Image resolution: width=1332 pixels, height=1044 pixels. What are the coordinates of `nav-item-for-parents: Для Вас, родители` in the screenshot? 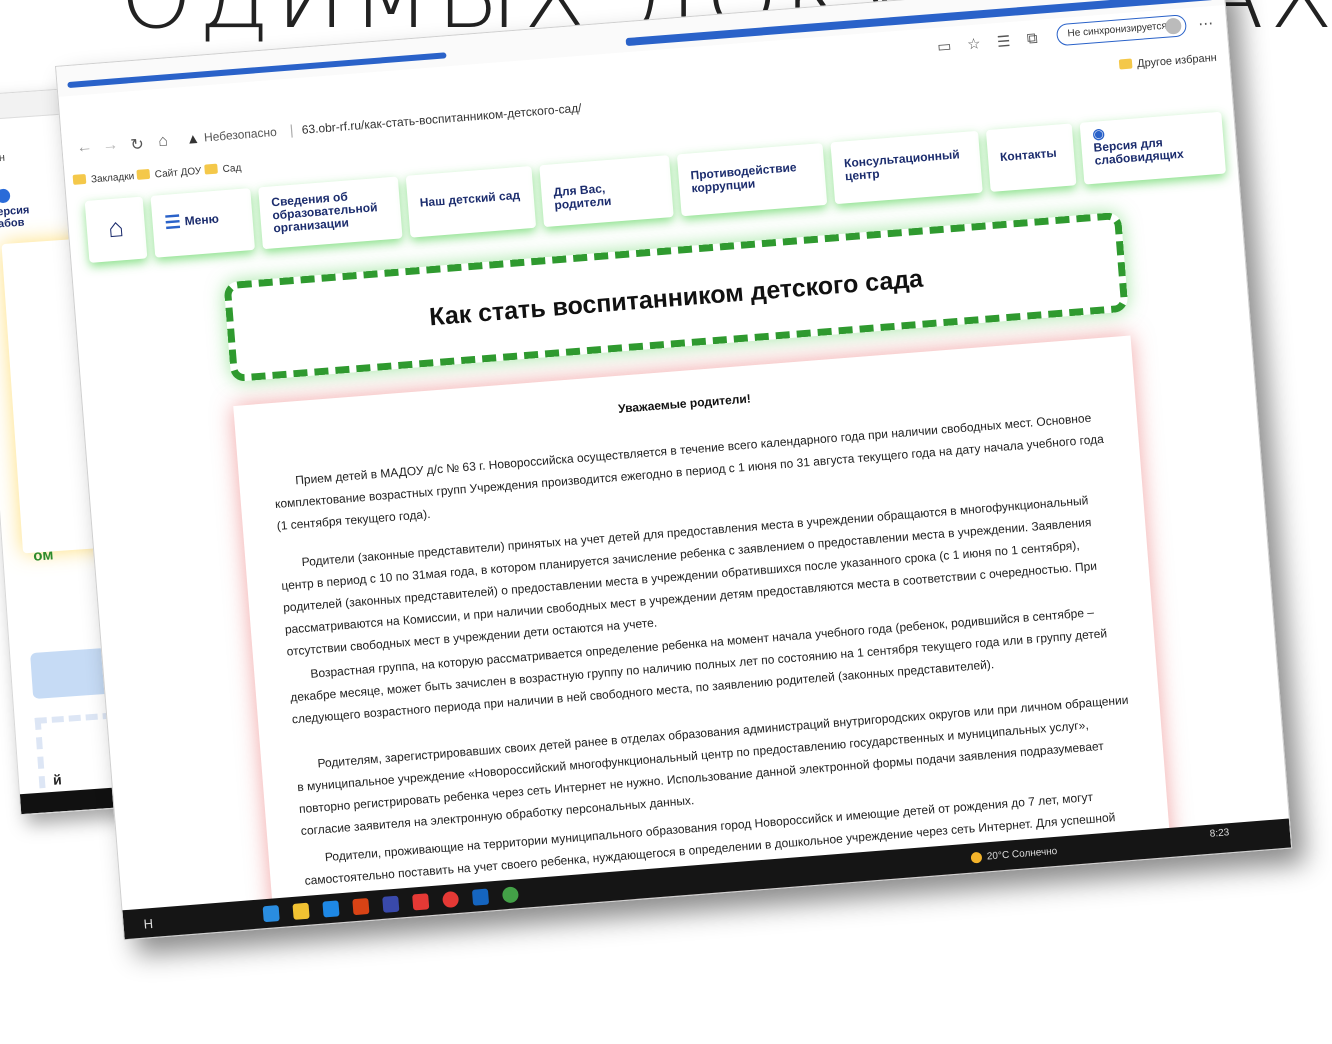 It's located at (606, 191).